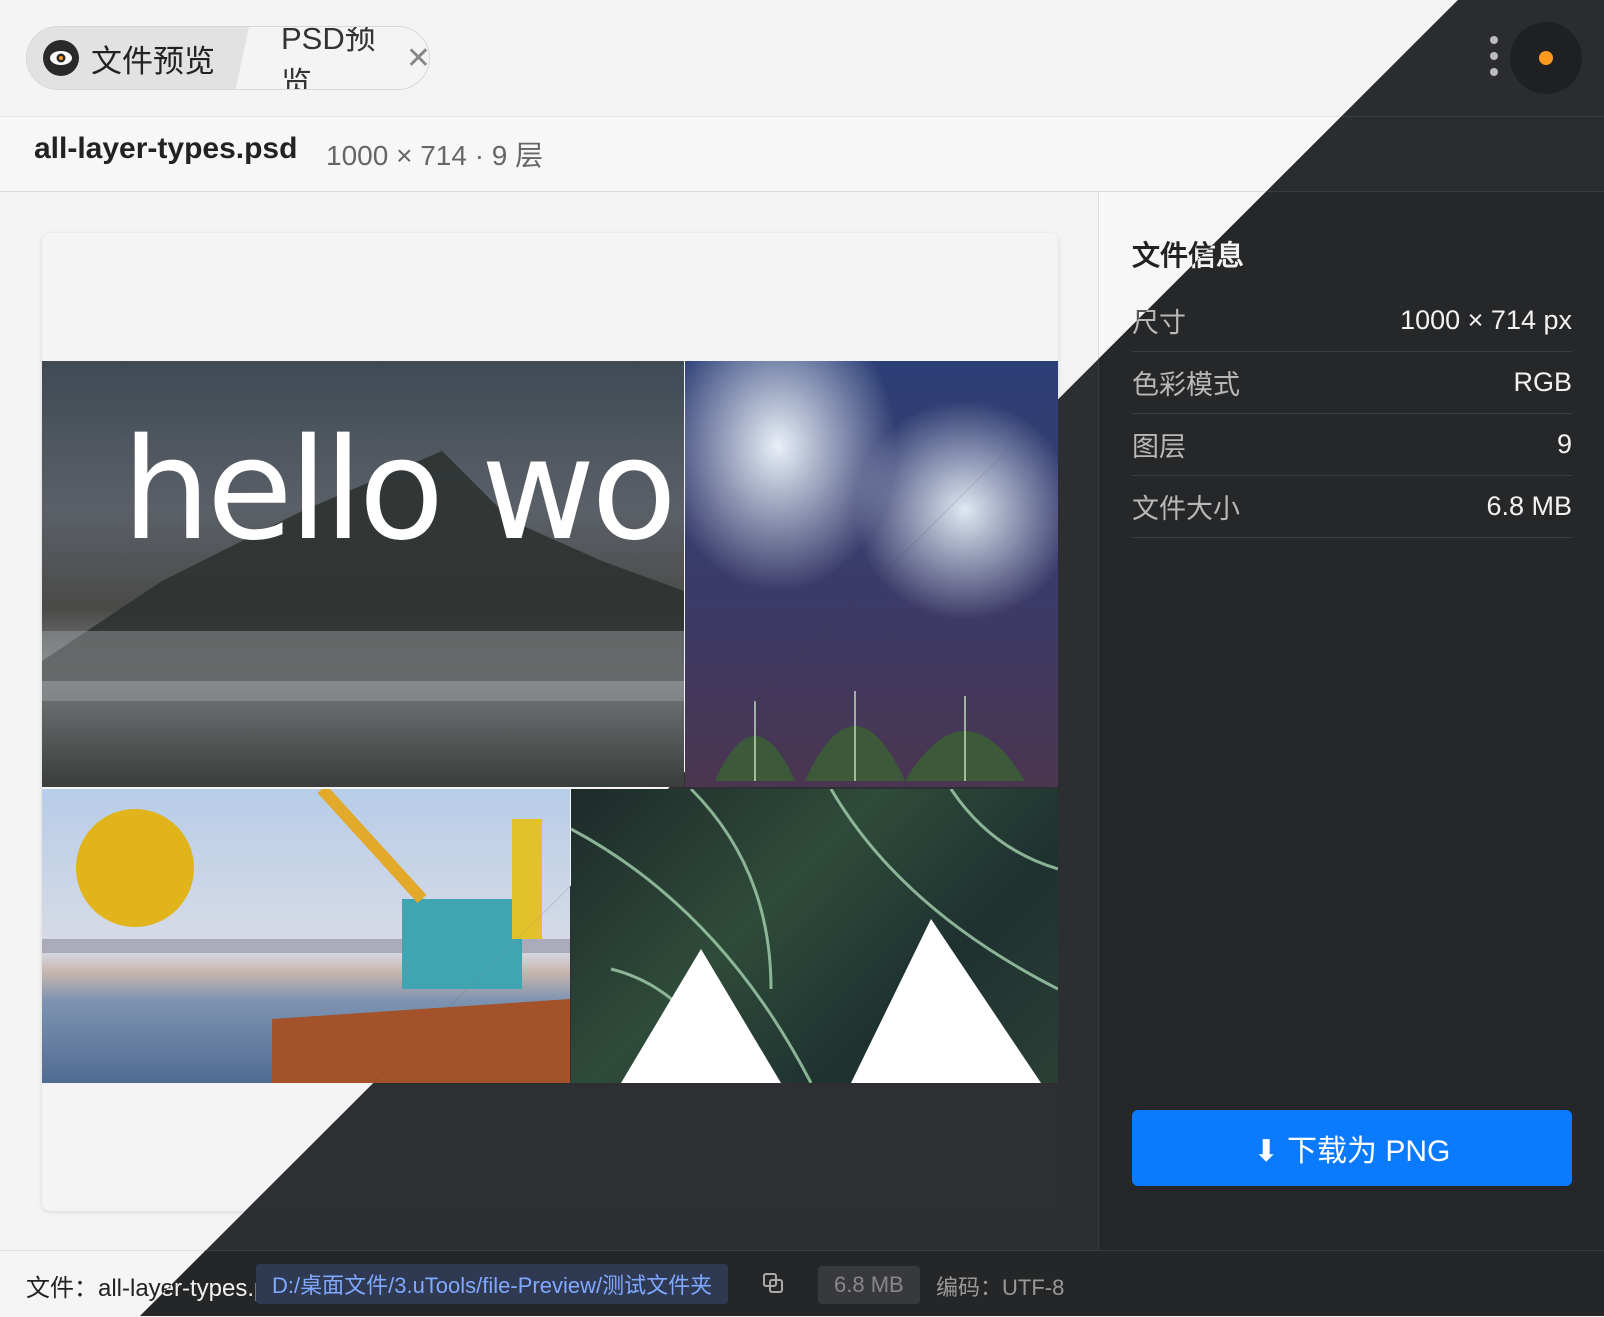  What do you see at coordinates (363, 574) in the screenshot?
I see `mountain-photo: hello world` at bounding box center [363, 574].